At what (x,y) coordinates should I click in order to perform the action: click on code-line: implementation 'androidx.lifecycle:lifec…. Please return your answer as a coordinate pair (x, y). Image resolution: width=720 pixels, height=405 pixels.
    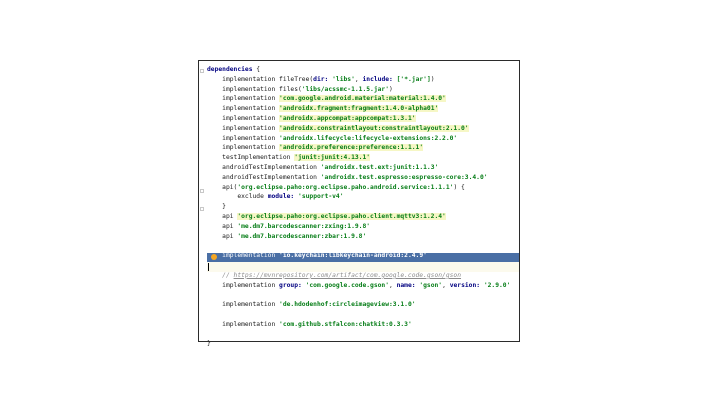
    Looking at the image, I should click on (332, 139).